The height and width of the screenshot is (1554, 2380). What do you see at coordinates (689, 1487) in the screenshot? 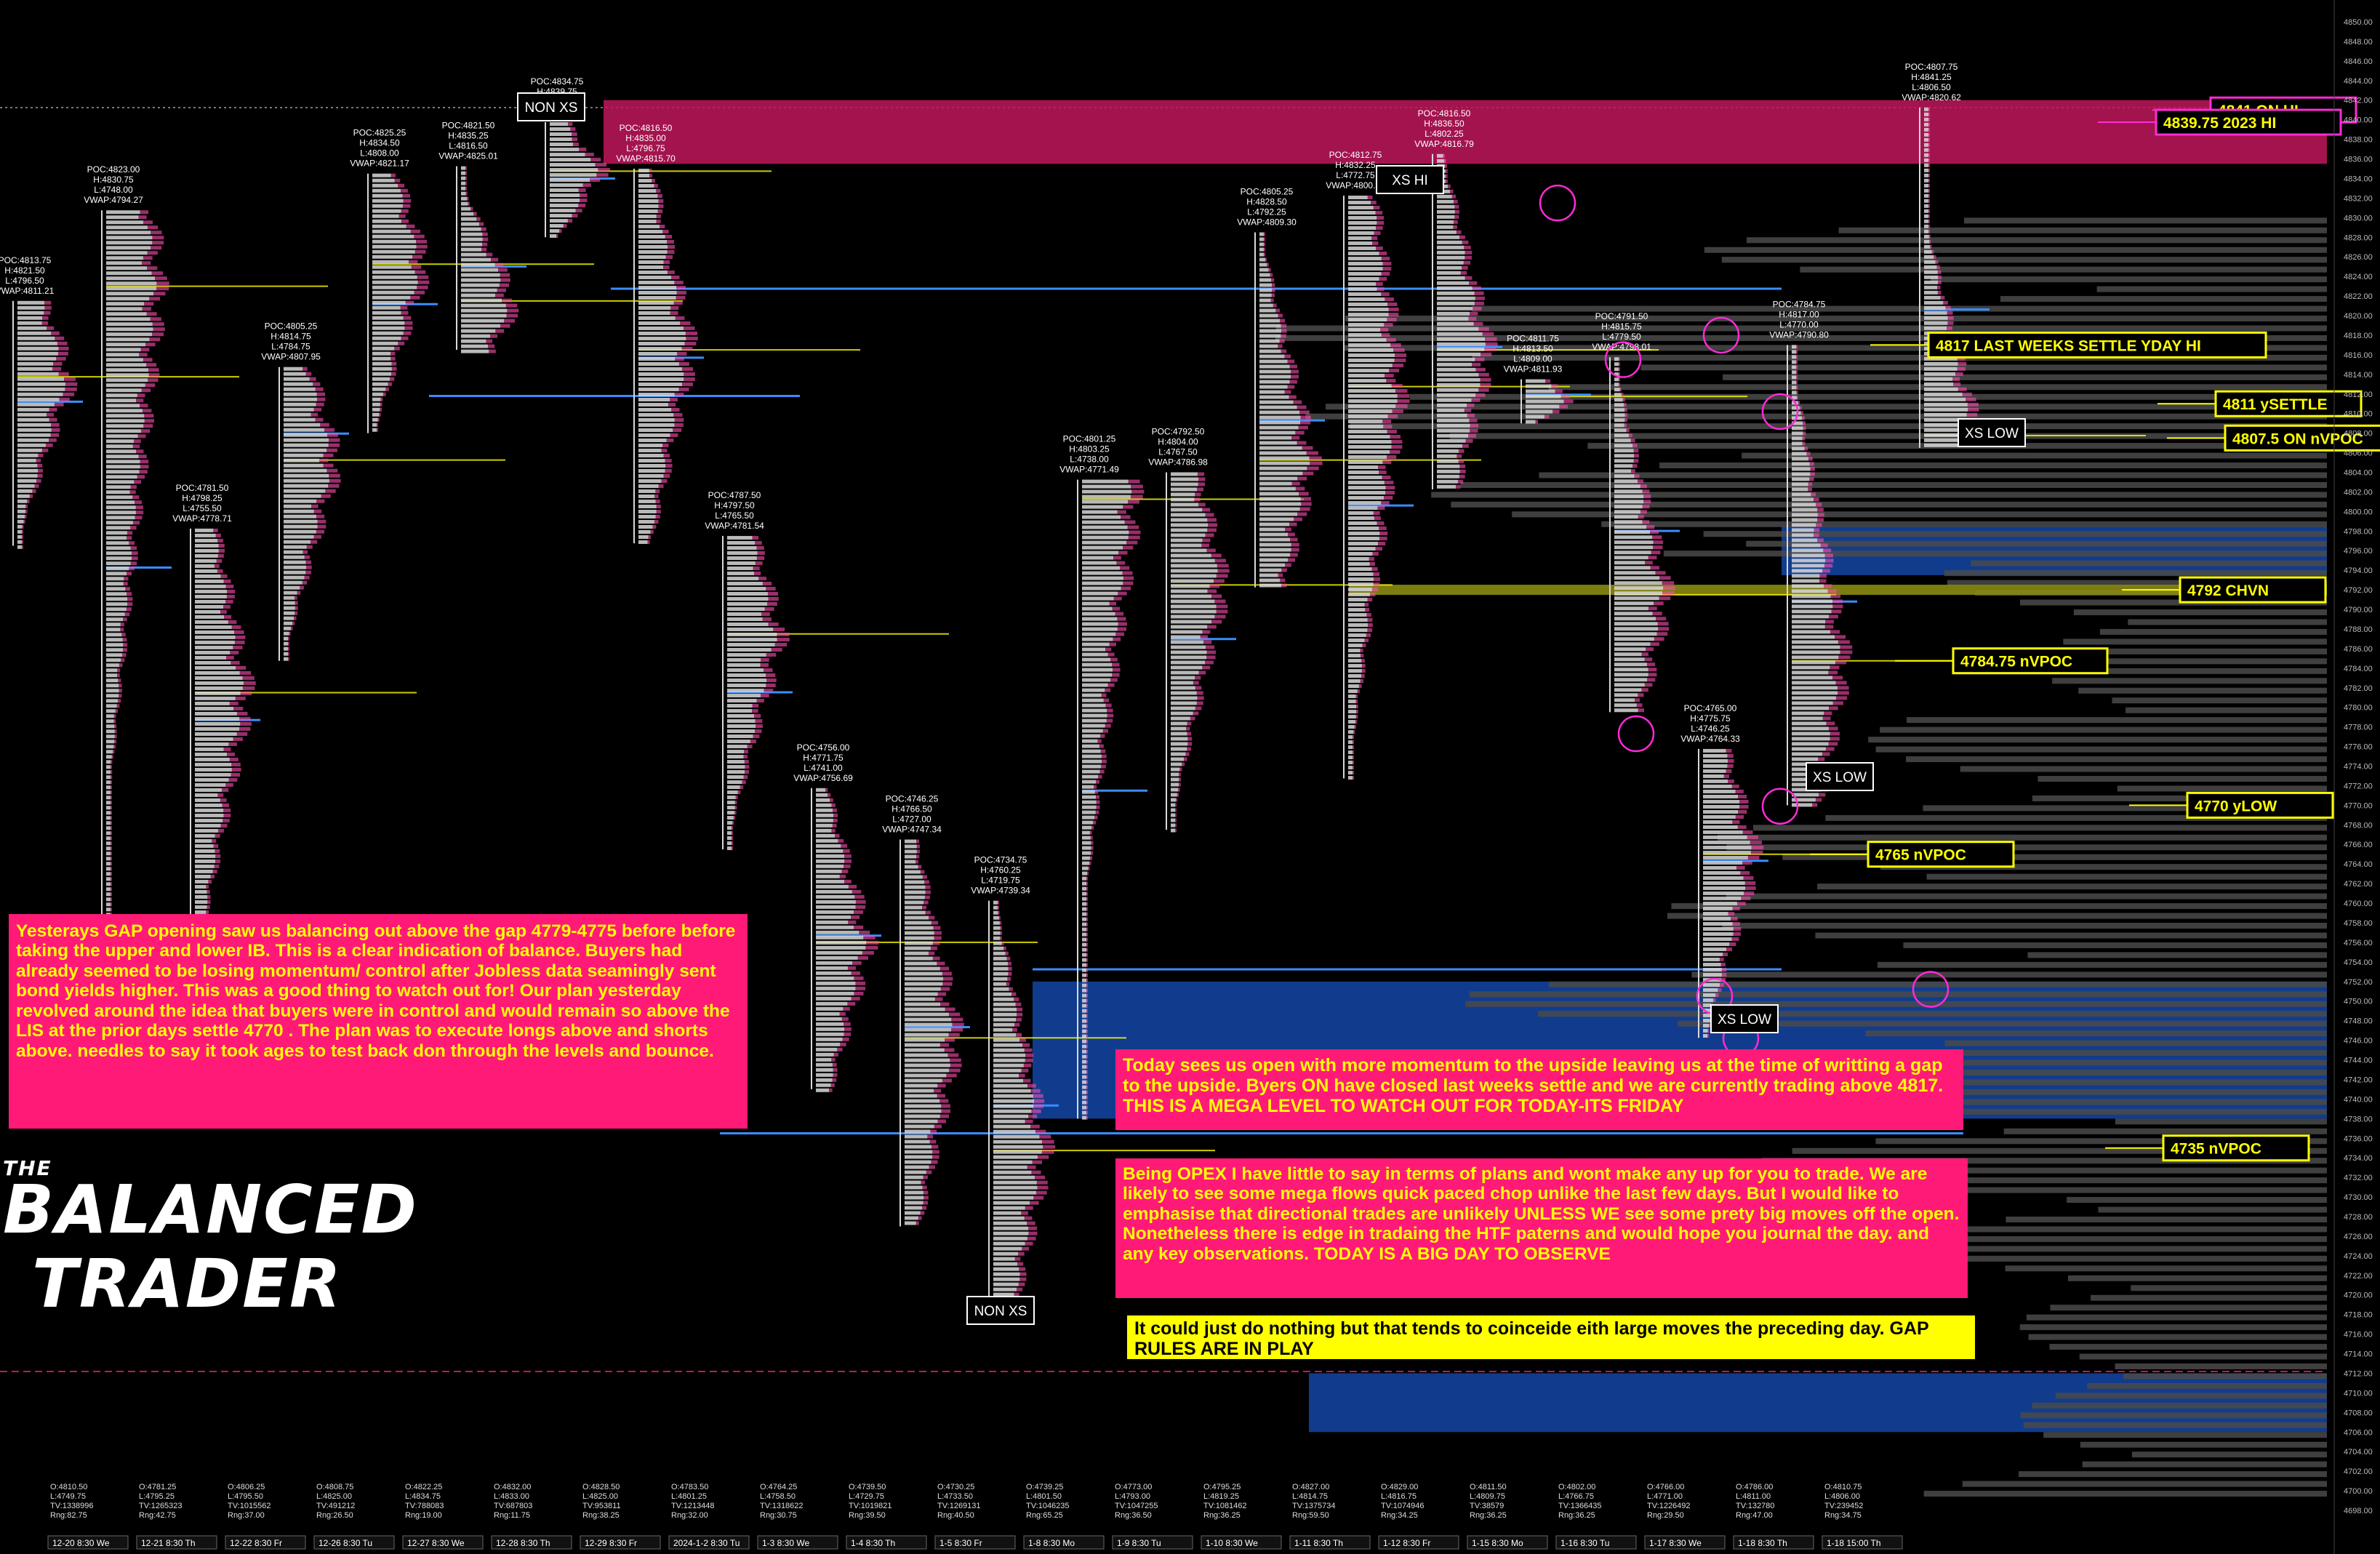
I see `session-summary-stat: O:4783.50` at bounding box center [689, 1487].